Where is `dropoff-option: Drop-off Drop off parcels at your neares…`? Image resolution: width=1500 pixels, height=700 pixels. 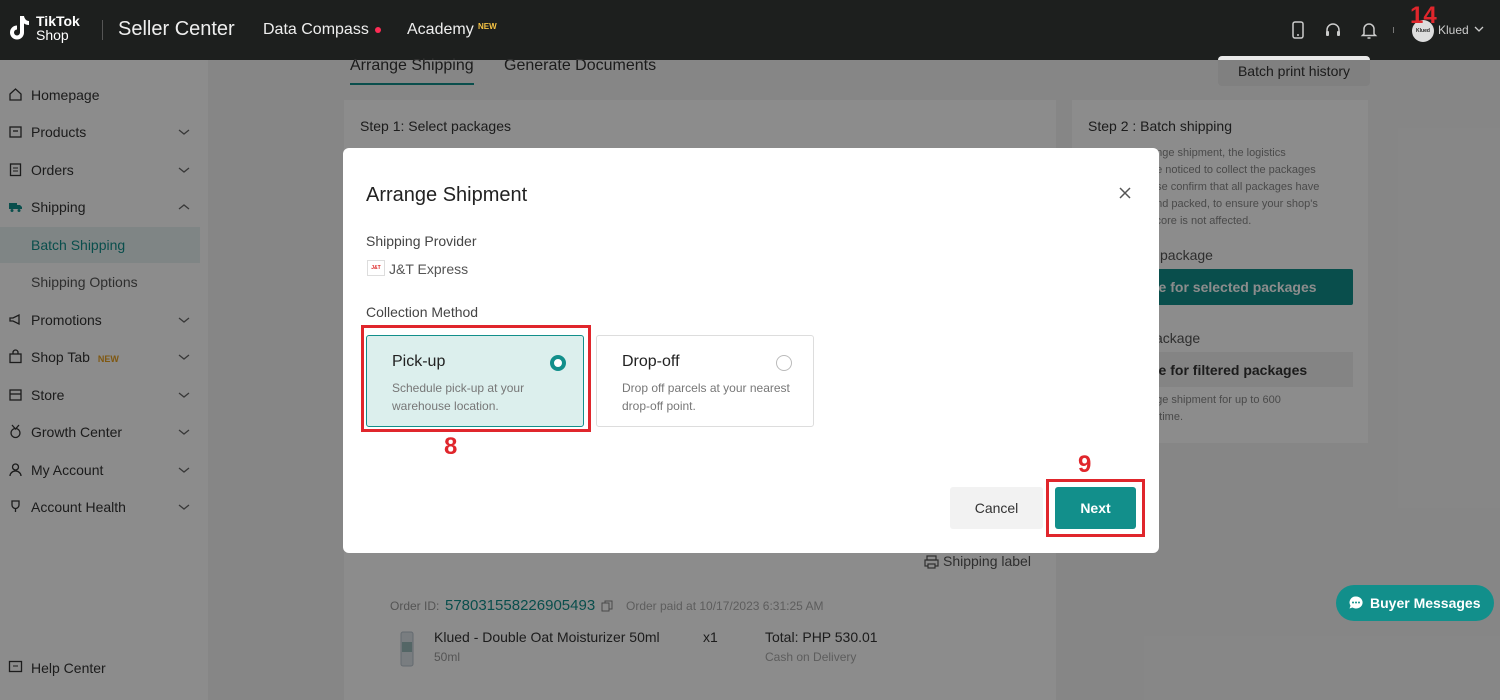 dropoff-option: Drop-off Drop off parcels at your neares… is located at coordinates (705, 381).